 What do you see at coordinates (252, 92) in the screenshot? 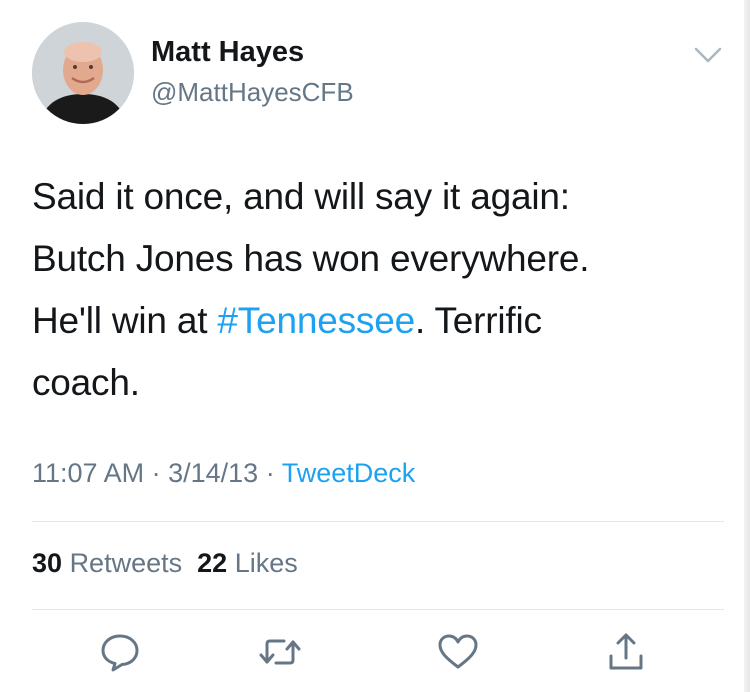
I see `author-handle: @MattHayesCFB` at bounding box center [252, 92].